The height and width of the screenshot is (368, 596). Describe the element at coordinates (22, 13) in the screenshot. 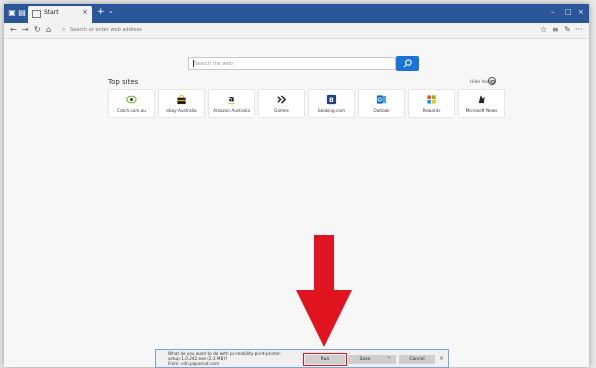

I see `tab-preview-icon: ▤` at that location.